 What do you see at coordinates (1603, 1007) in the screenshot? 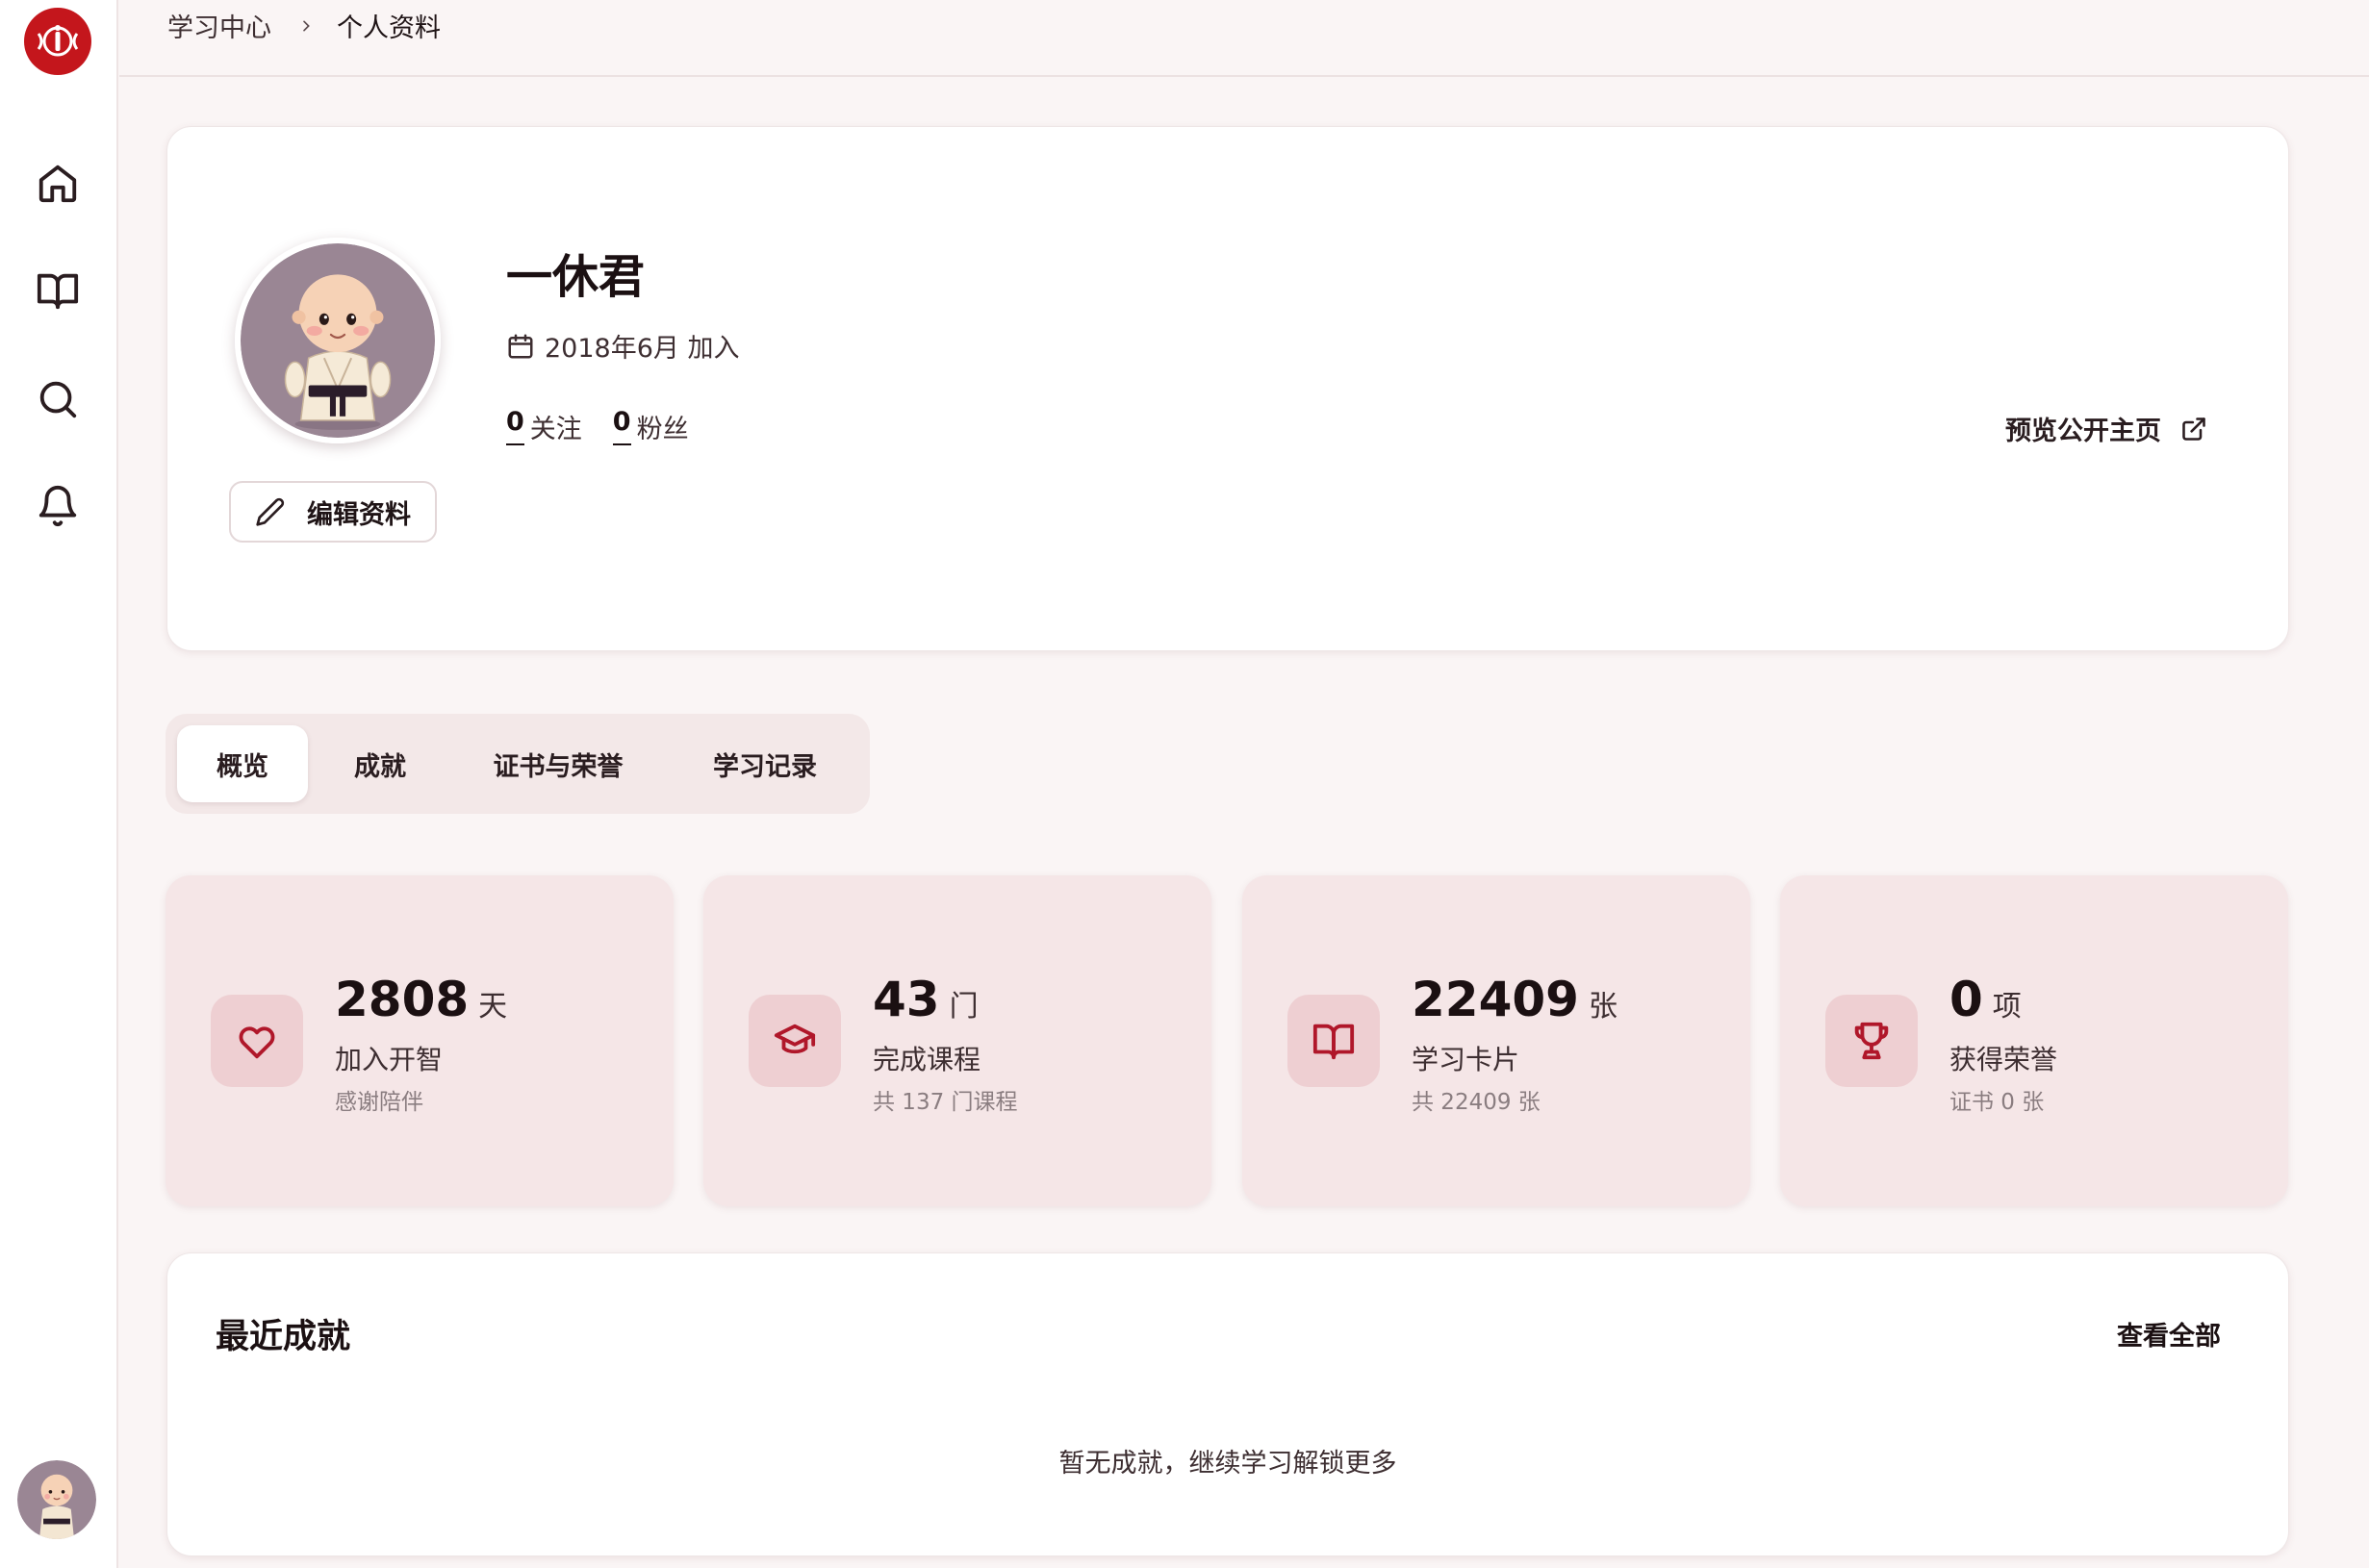
I see `stat-unit: 张` at bounding box center [1603, 1007].